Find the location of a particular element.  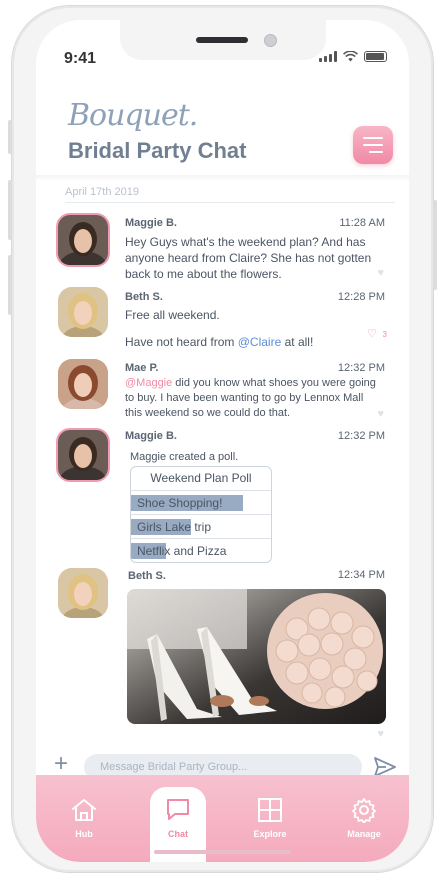

grid-icon is located at coordinates (270, 810).